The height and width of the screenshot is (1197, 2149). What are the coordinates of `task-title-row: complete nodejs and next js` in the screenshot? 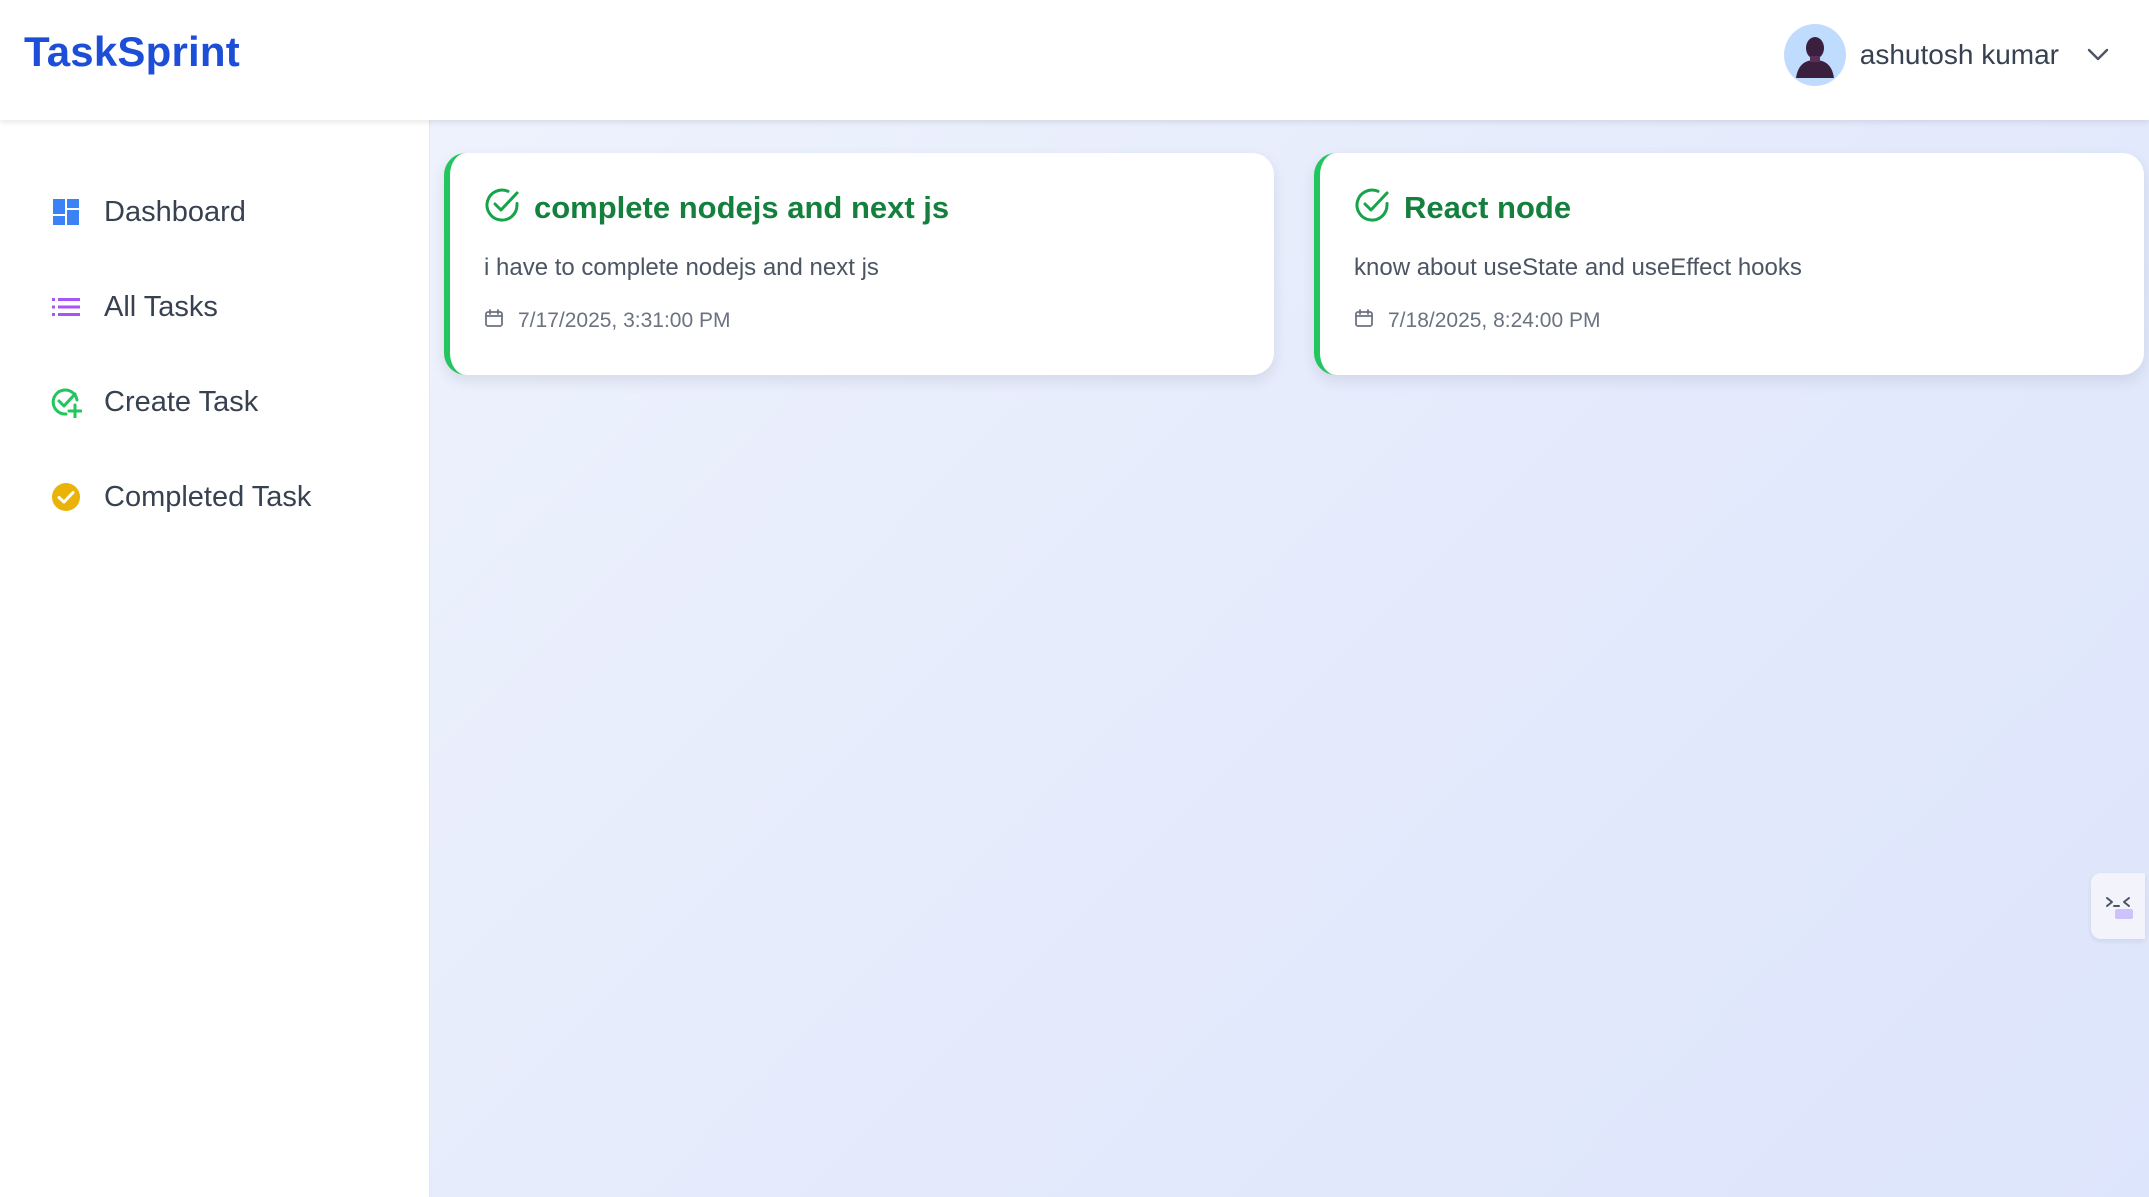 It's located at (879, 207).